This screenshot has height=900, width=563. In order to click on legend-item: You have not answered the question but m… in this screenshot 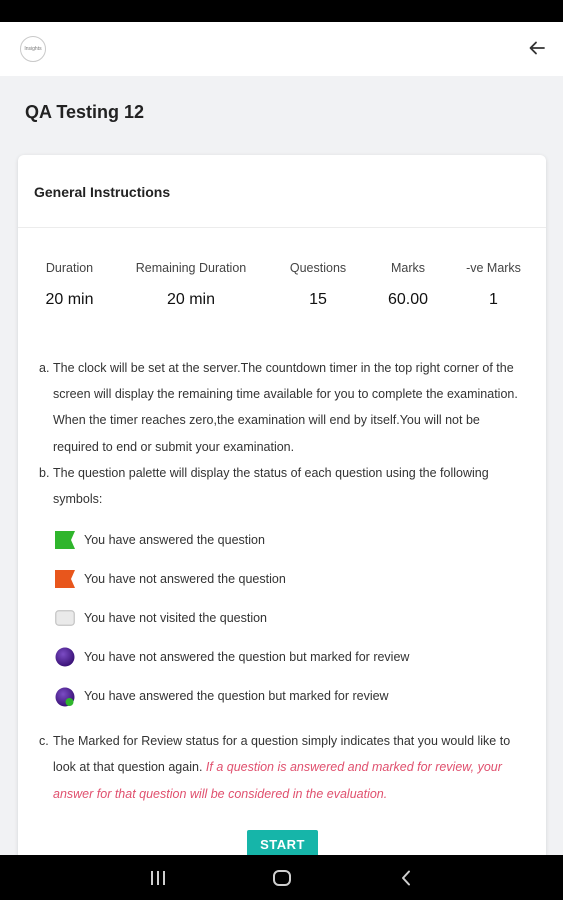, I will do `click(291, 657)`.